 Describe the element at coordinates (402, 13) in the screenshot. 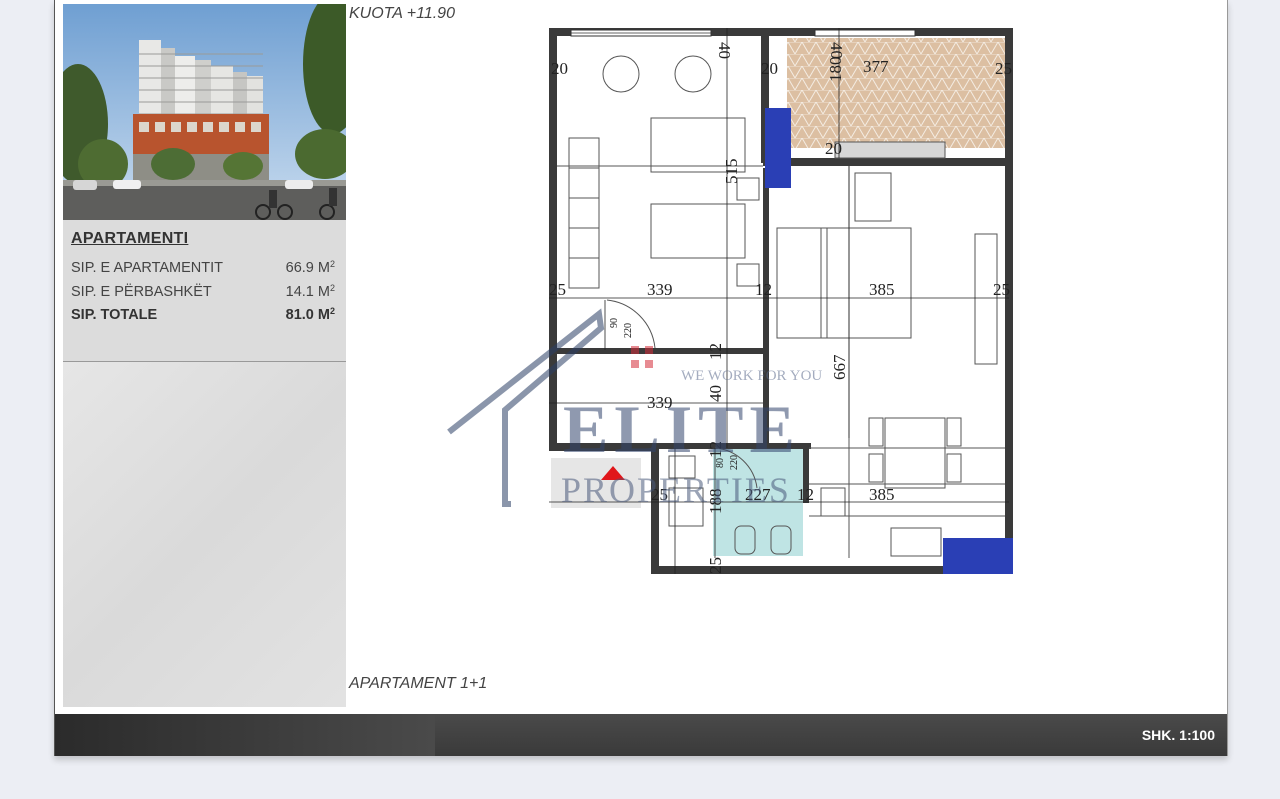

I see `level-label: KUOTA +11.90` at that location.